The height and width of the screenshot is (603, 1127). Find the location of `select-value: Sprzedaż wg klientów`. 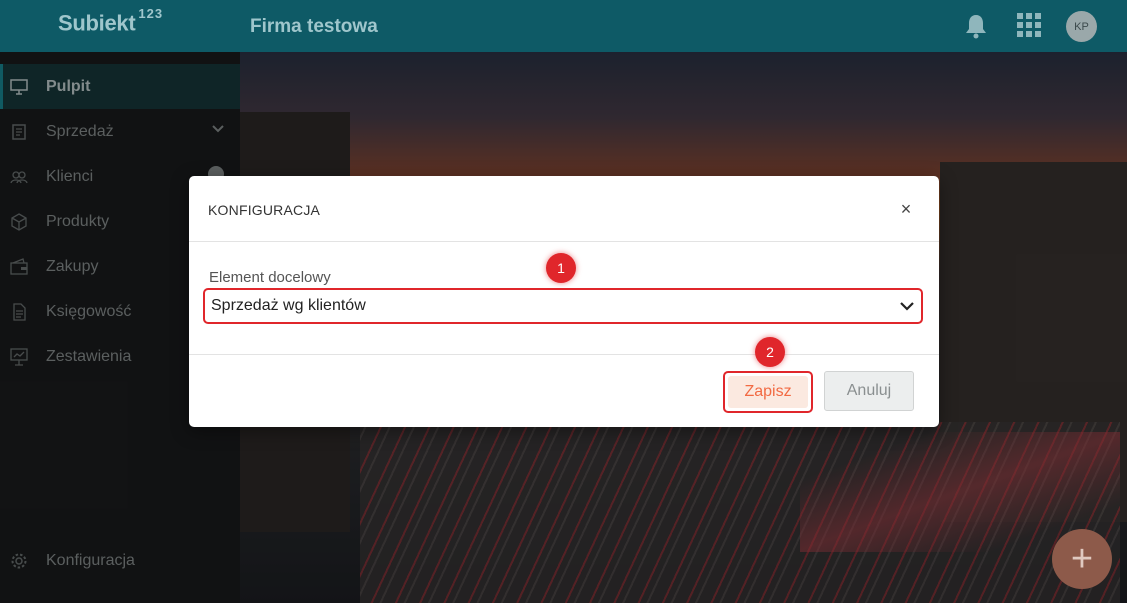

select-value: Sprzedaż wg klientów is located at coordinates (288, 305).